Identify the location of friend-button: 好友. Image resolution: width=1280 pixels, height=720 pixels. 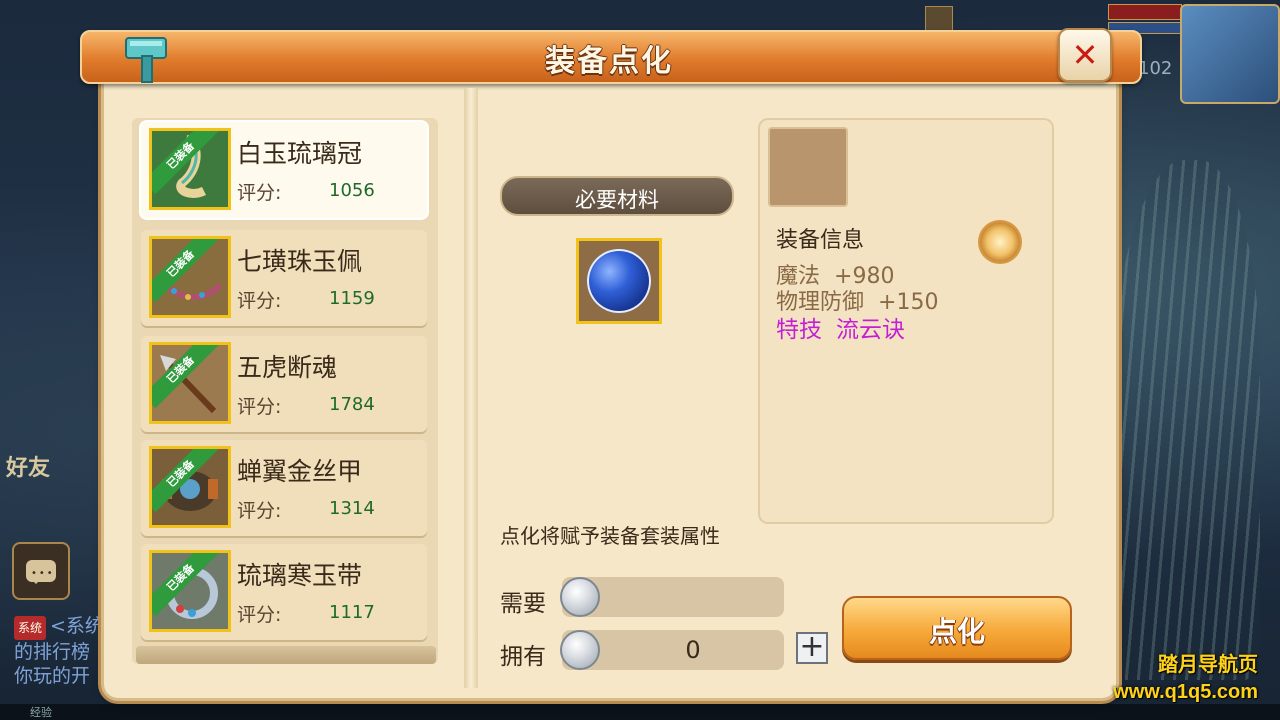
(41, 485).